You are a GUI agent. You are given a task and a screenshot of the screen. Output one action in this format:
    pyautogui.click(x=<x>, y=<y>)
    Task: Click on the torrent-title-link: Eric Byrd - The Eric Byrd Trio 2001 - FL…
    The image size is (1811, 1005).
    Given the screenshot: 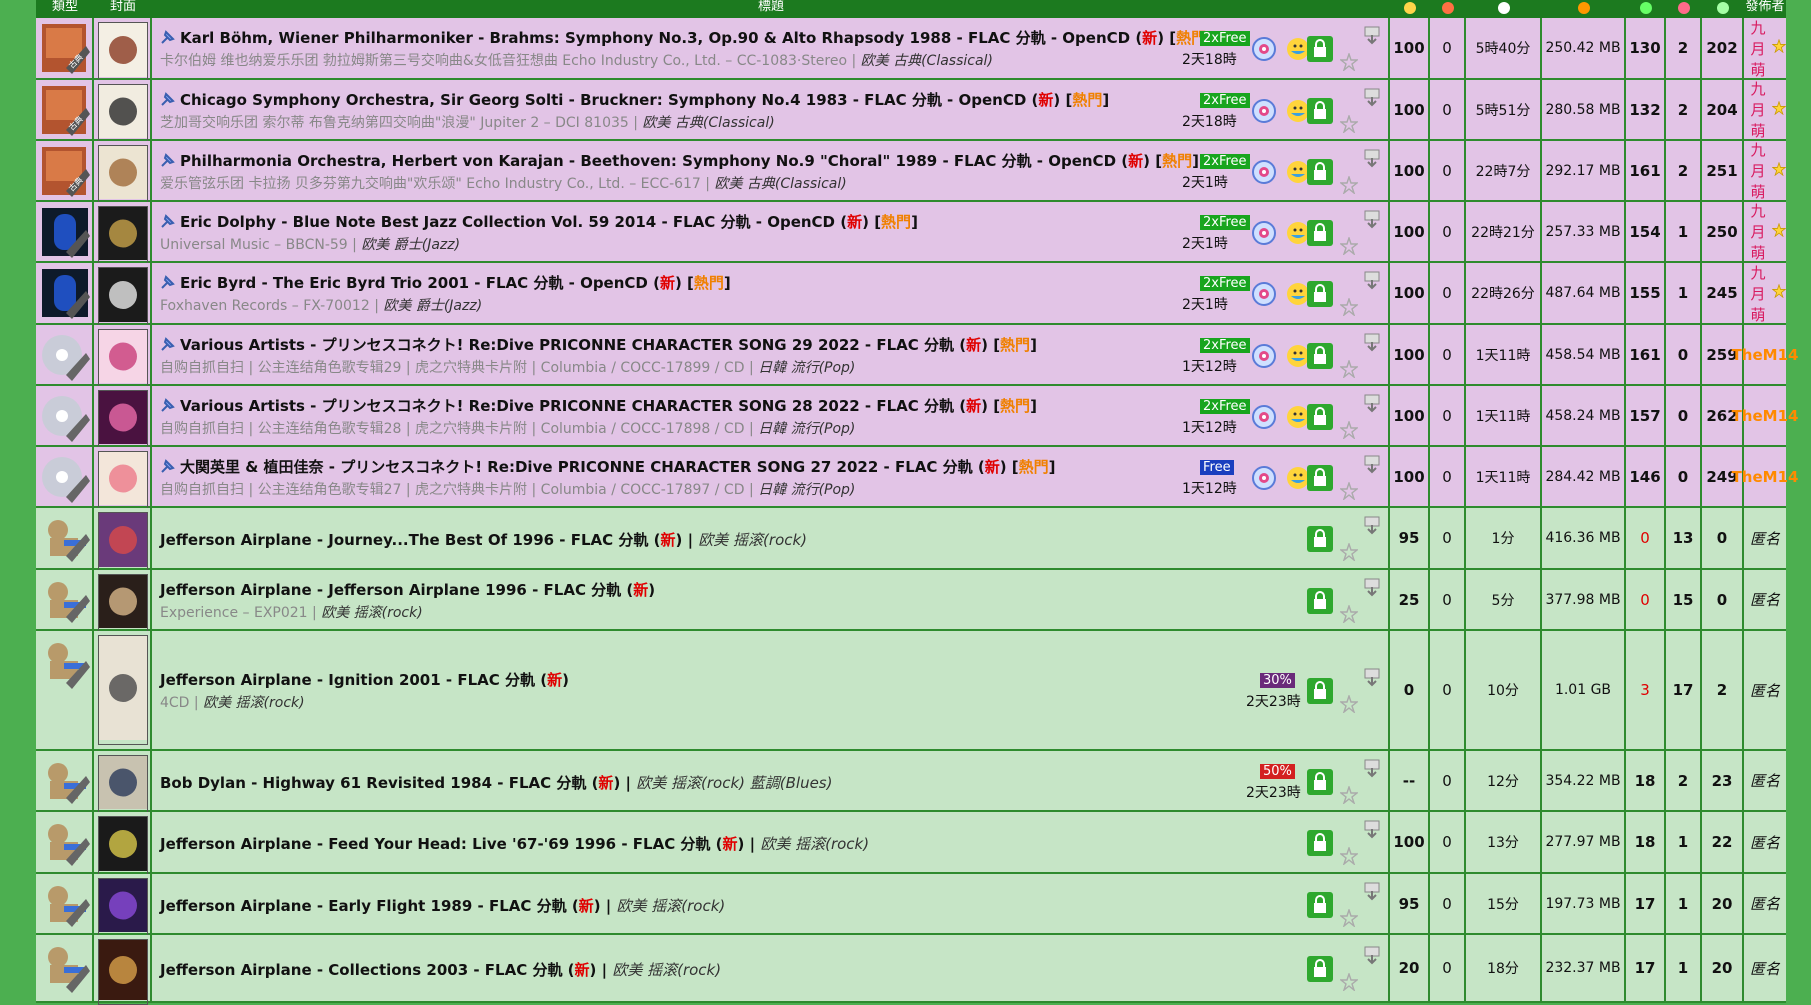 What is the action you would take?
    pyautogui.click(x=414, y=283)
    